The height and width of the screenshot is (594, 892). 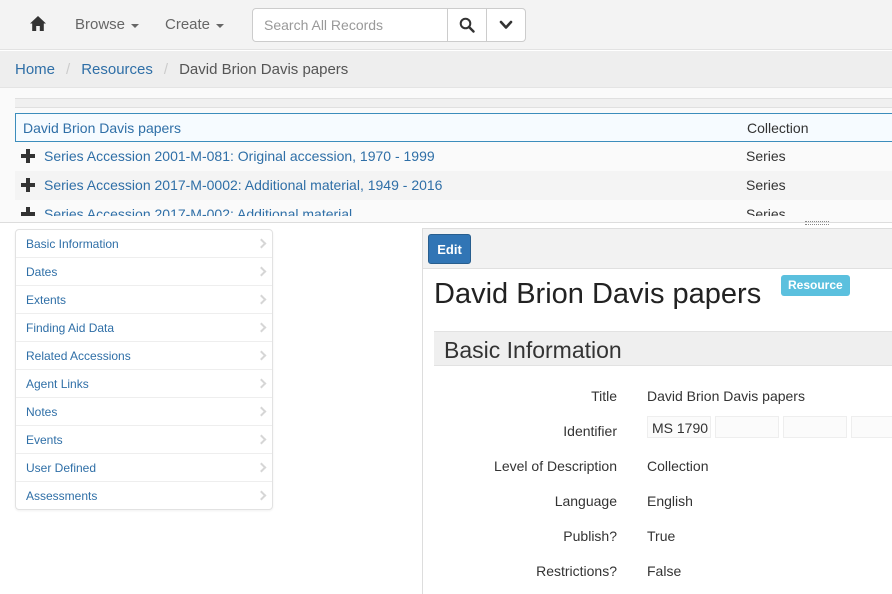 What do you see at coordinates (38, 24) in the screenshot?
I see `home-icon` at bounding box center [38, 24].